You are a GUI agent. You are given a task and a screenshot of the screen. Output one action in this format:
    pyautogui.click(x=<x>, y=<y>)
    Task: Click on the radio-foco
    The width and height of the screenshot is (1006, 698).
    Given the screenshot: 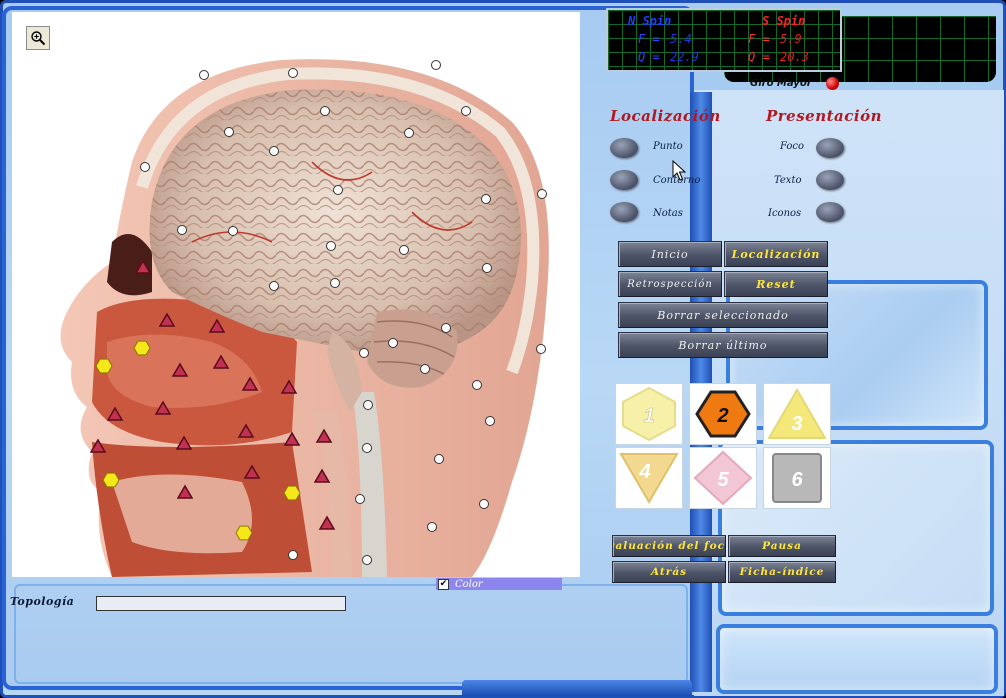 What is the action you would take?
    pyautogui.click(x=830, y=148)
    